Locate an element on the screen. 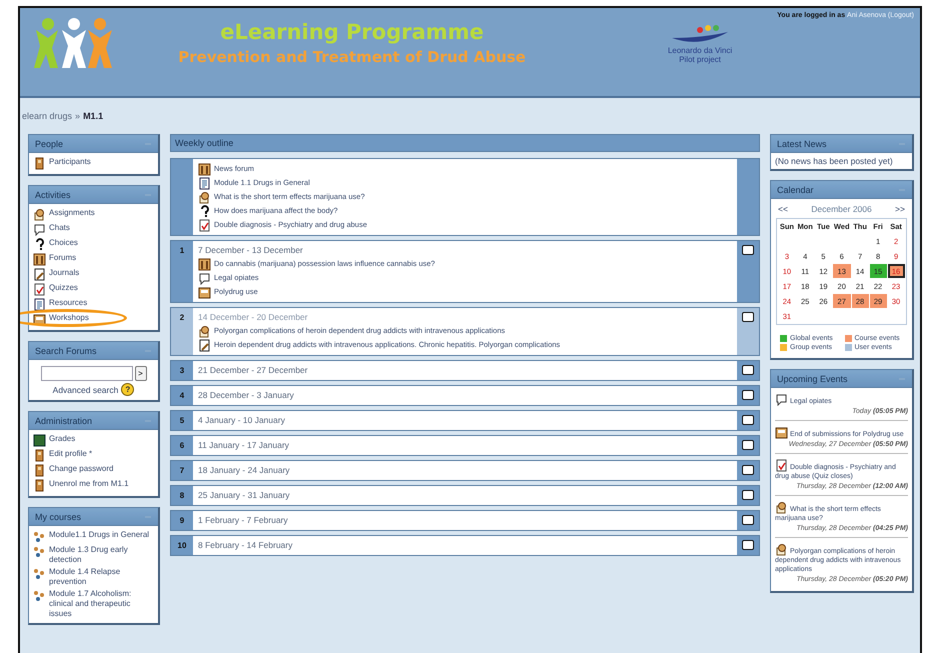  grades-icon is located at coordinates (39, 440).